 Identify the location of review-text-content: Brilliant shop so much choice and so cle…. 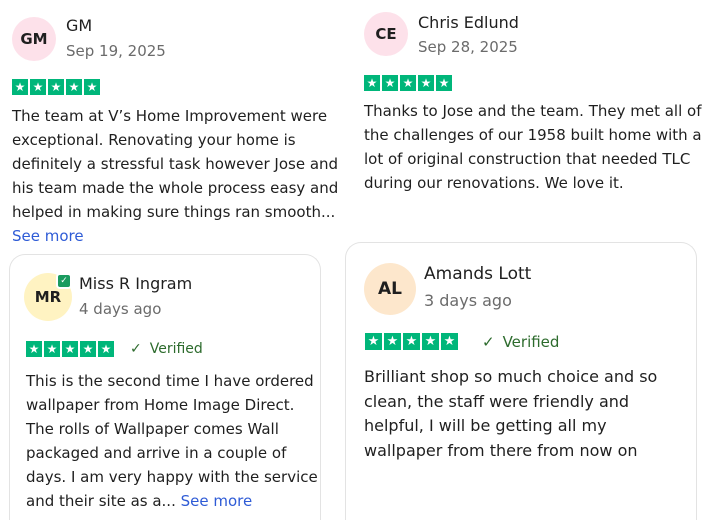
(511, 413).